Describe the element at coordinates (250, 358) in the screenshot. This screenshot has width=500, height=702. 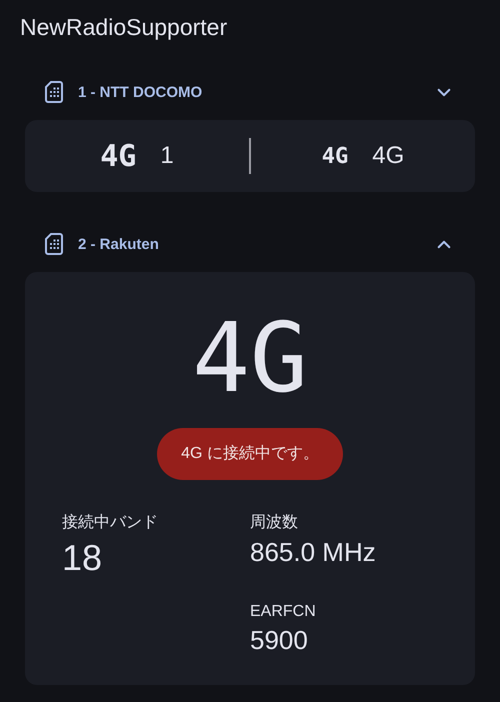
I see `network-type-label: 4G` at that location.